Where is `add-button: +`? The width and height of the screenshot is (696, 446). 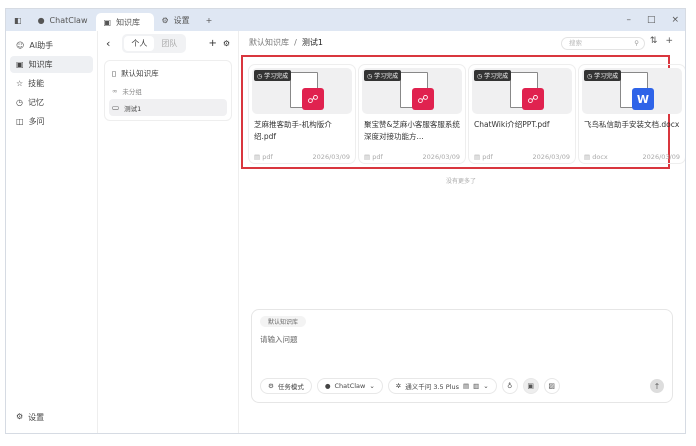 add-button: + is located at coordinates (212, 43).